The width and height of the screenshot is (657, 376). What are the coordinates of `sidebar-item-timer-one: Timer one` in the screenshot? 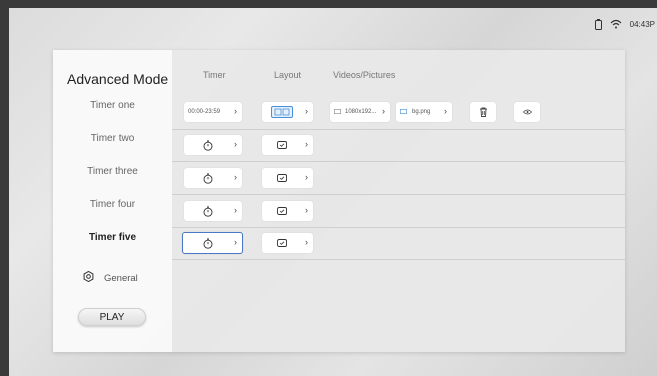 It's located at (112, 105).